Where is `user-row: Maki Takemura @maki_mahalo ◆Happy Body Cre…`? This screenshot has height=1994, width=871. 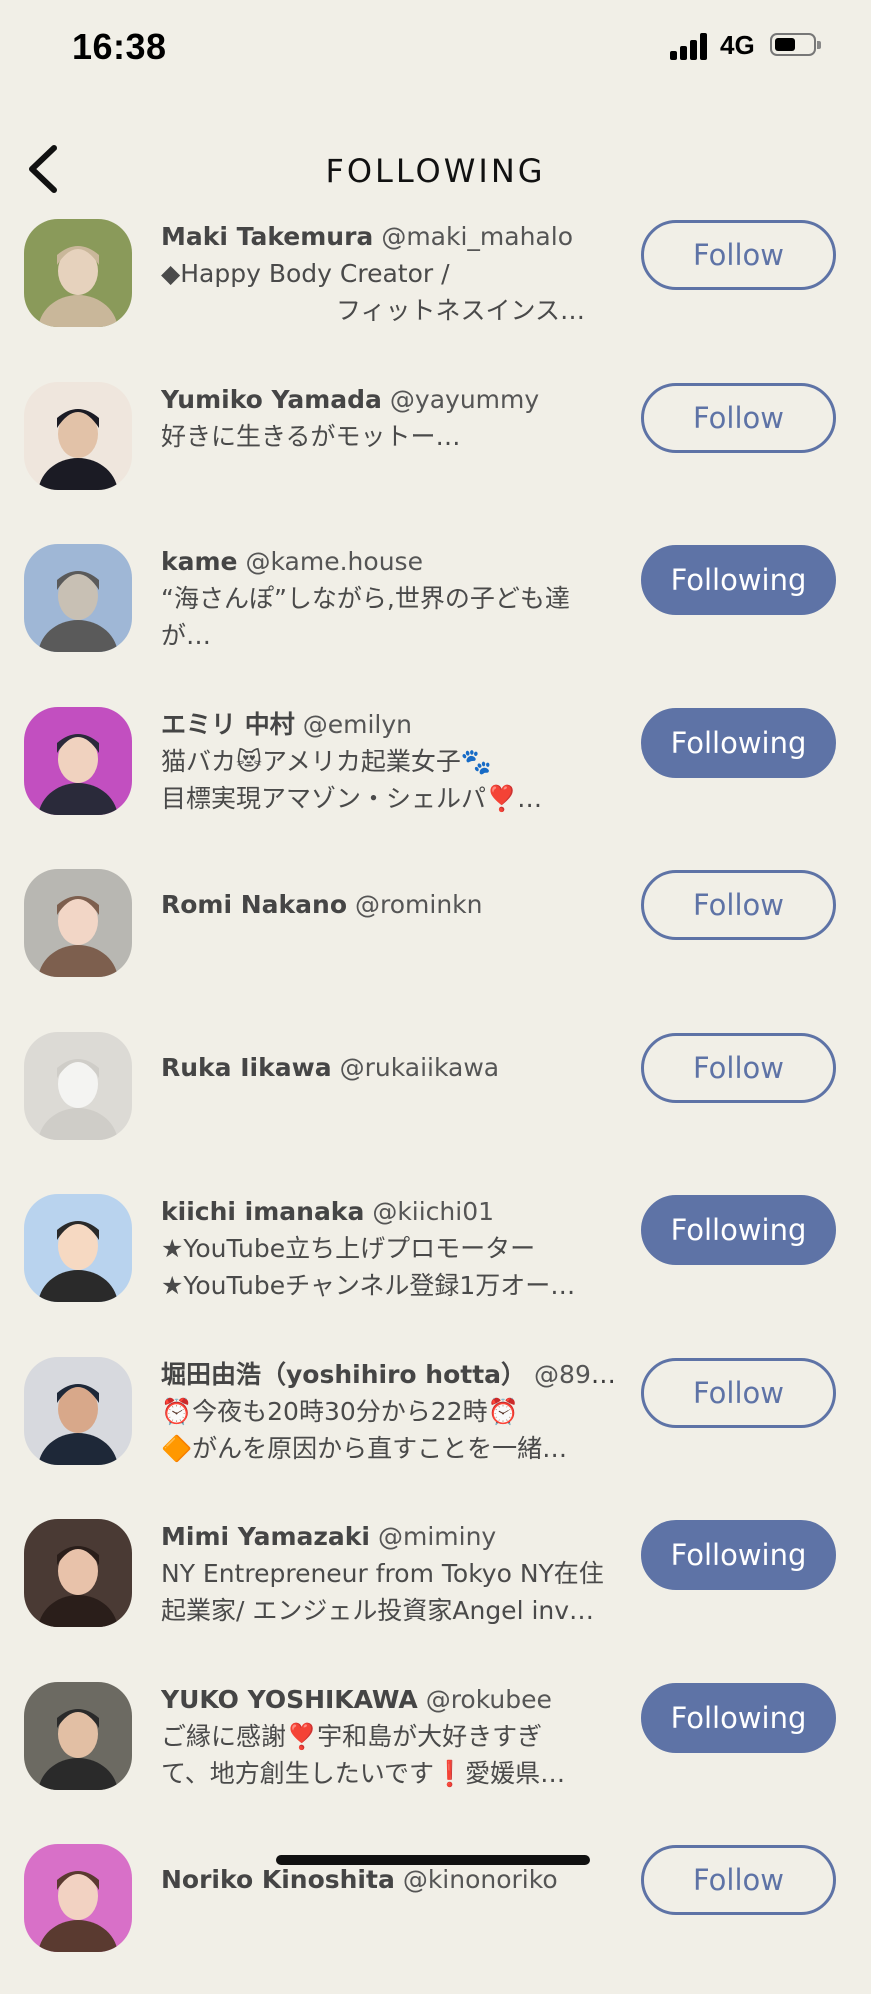
user-row: Maki Takemura @maki_mahalo ◆Happy Body Cre… is located at coordinates (435, 294).